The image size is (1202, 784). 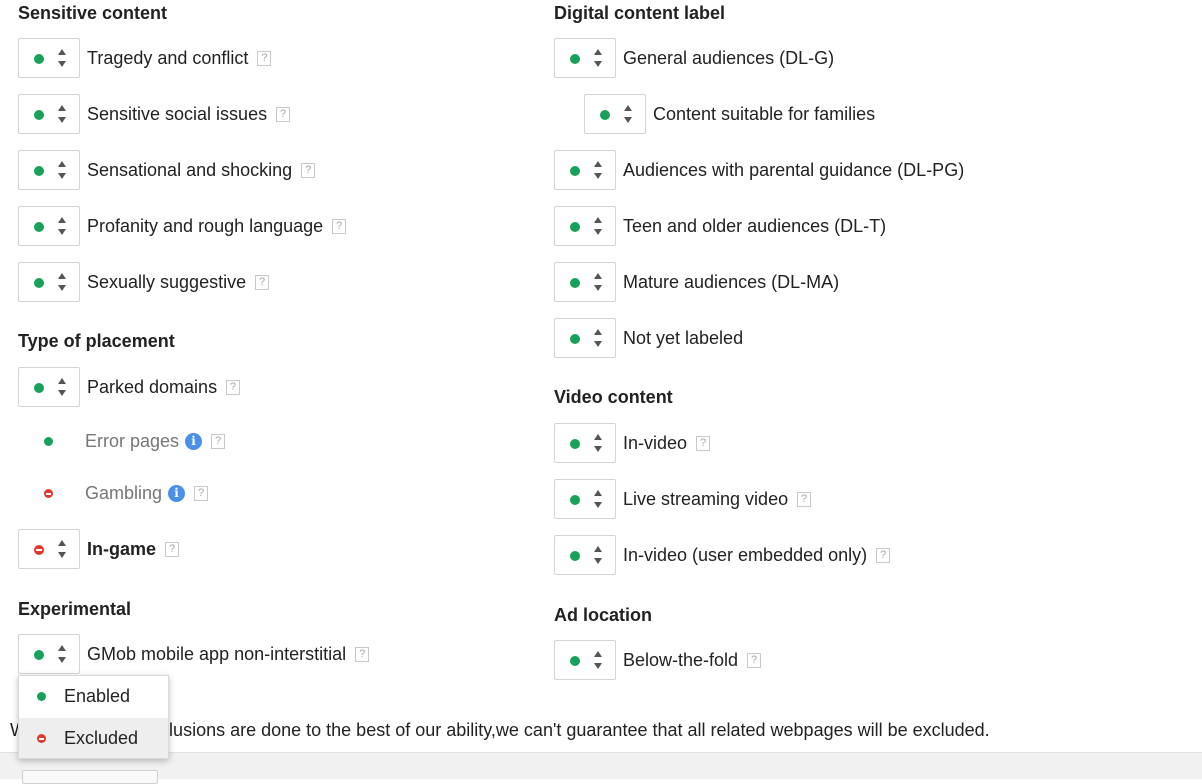 I want to click on row-in-video: In-video ?, so click(x=632, y=443).